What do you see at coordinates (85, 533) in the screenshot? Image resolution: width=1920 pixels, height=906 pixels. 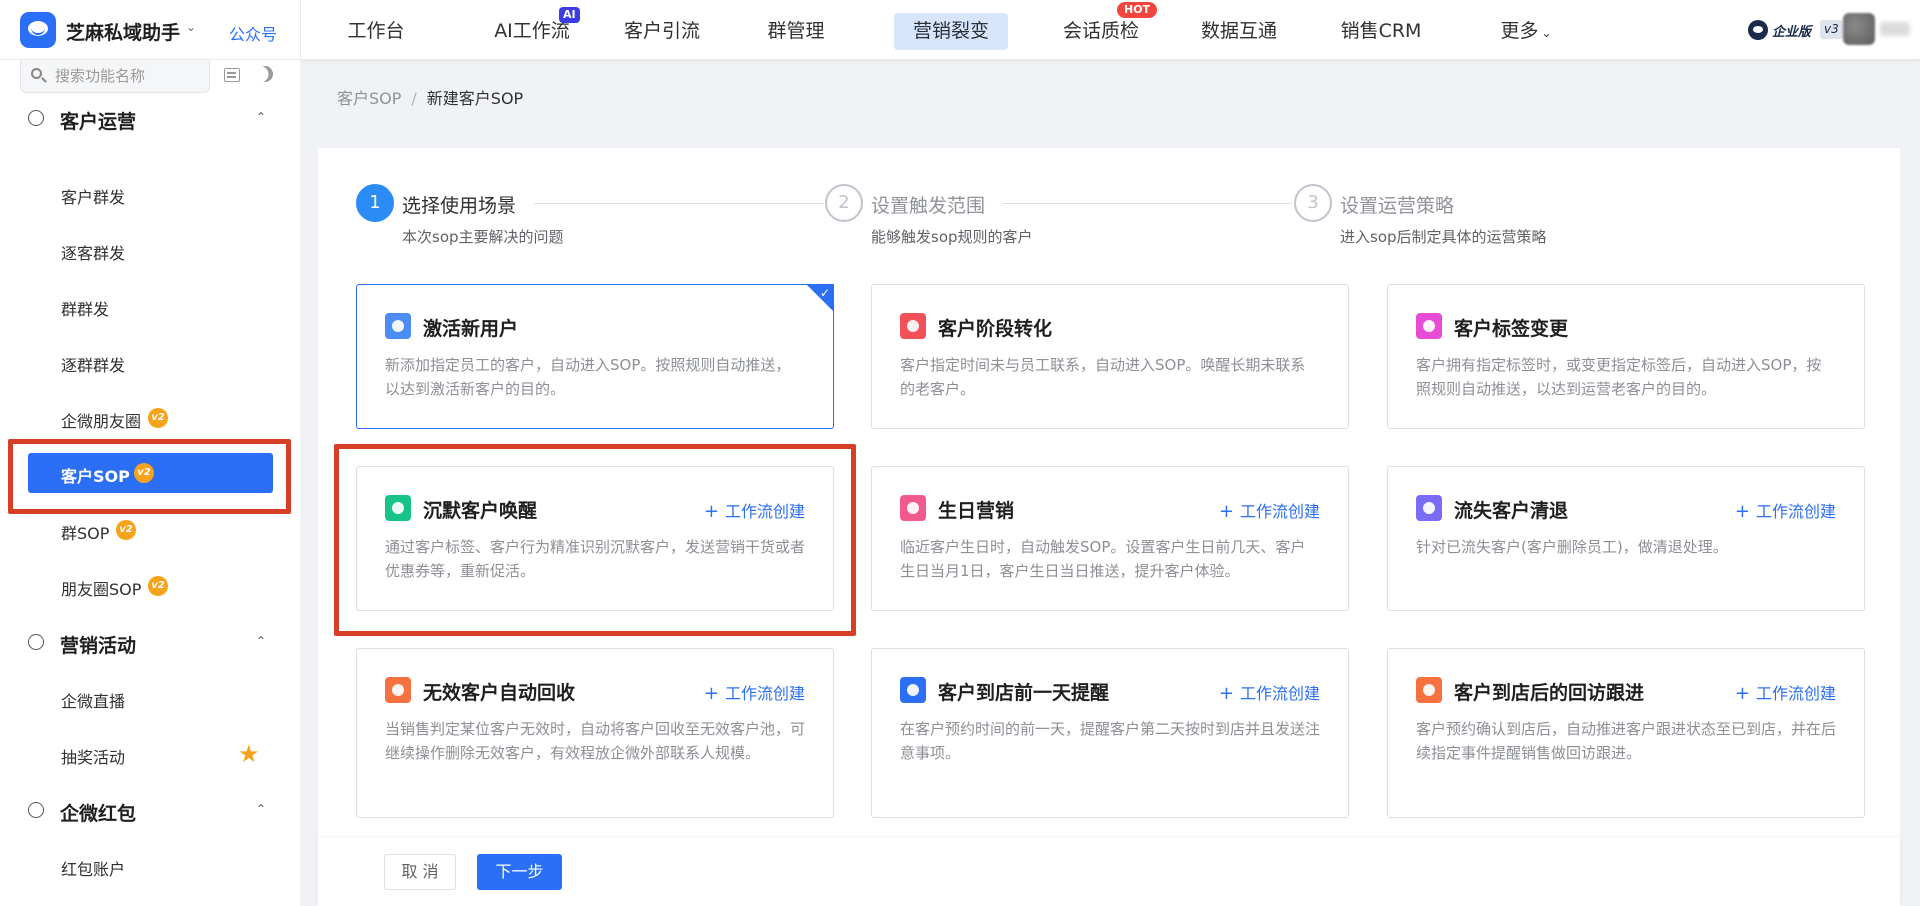 I see `sidebar-item-label: 群SOP` at bounding box center [85, 533].